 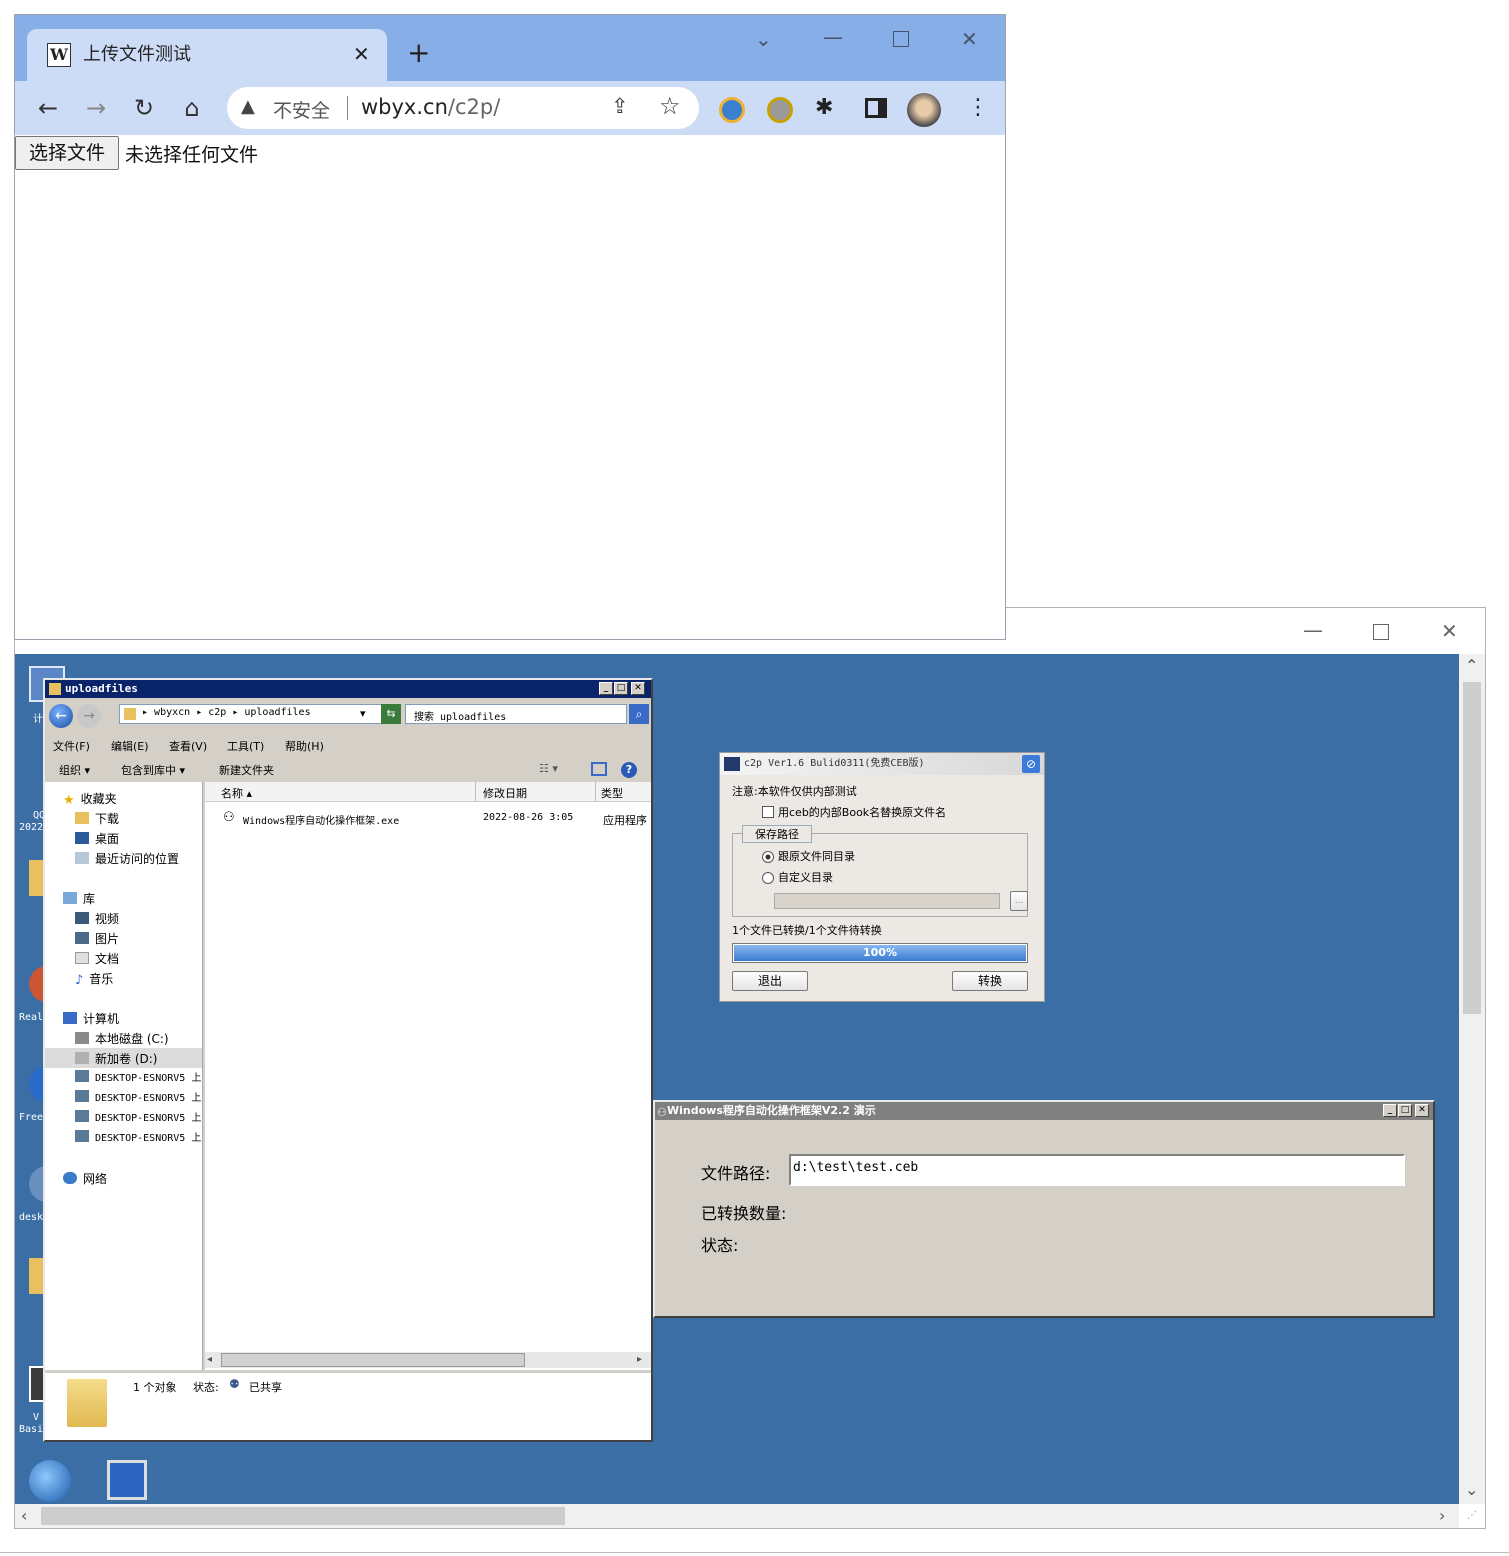 I want to click on reload-button: ↻, so click(x=144, y=108).